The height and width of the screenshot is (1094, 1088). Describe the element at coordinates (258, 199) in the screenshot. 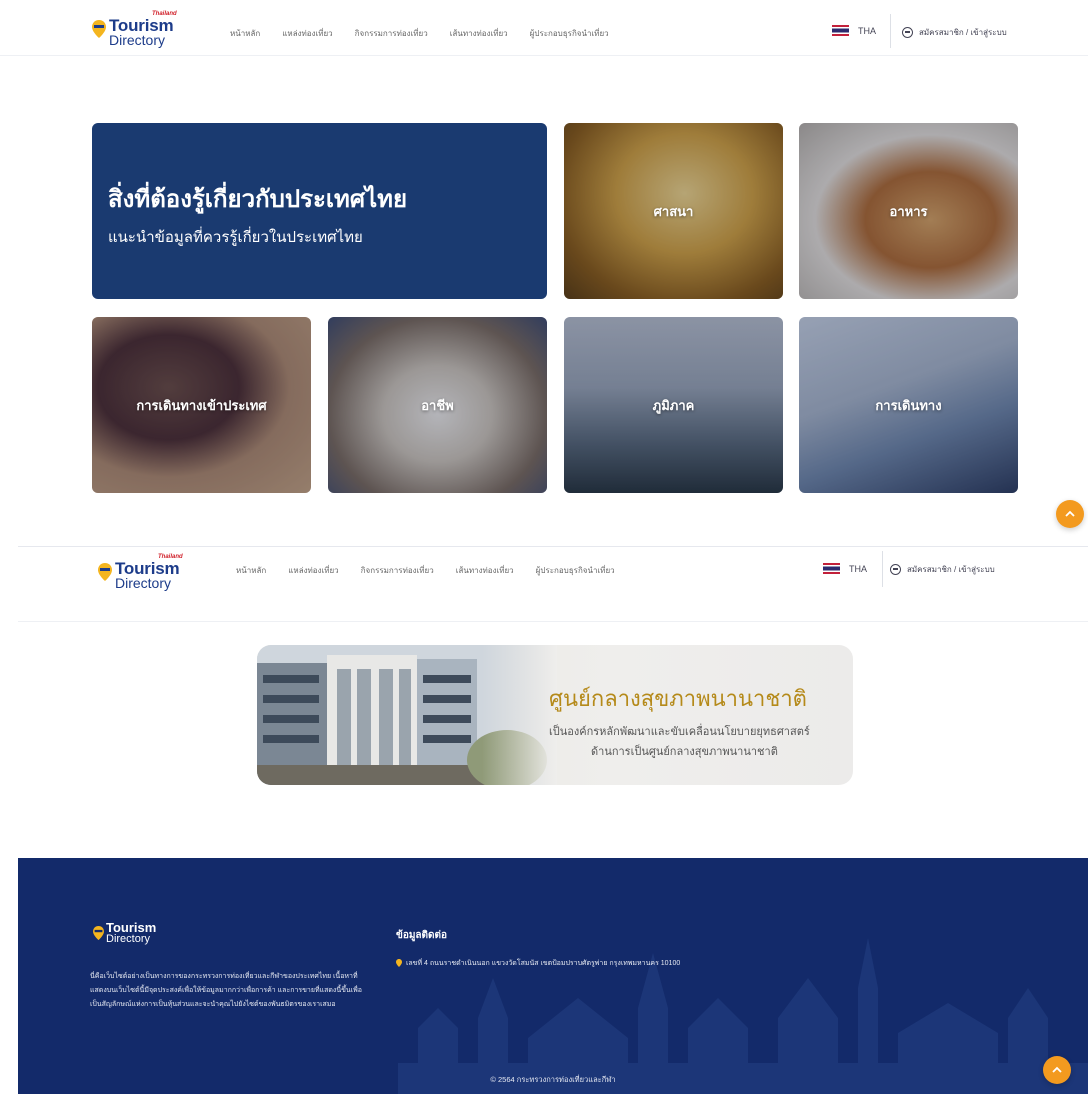

I see `hero-title: สิ่งที่ต้องรู้เกี่ยวกับประเทศไทย` at that location.